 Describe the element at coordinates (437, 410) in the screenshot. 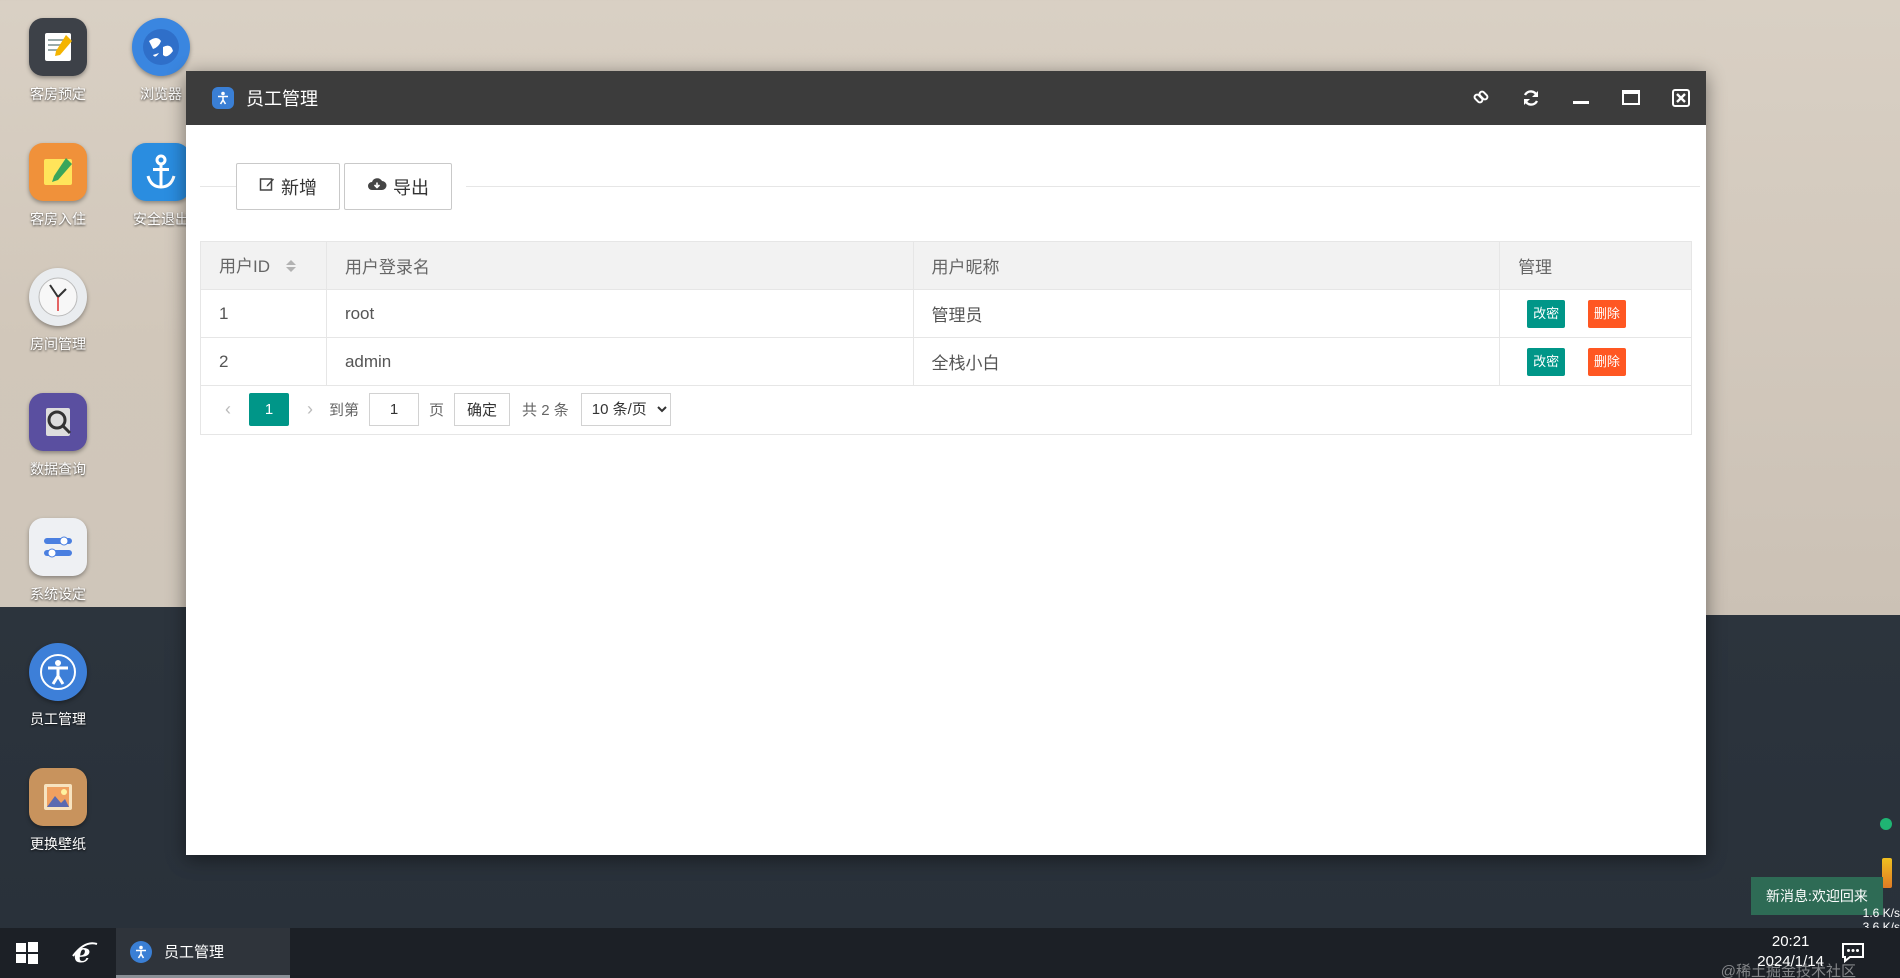

I see `page-suffix-label: 页` at that location.